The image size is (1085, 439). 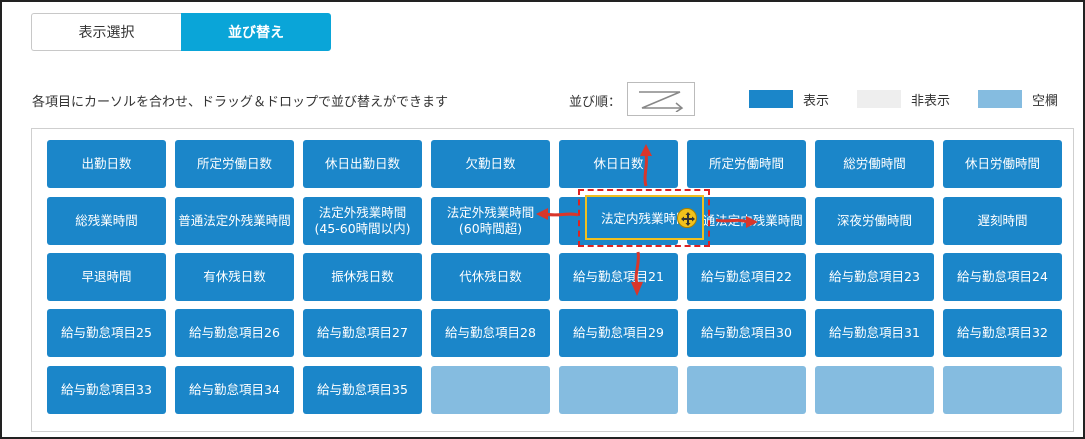 I want to click on grid-item: 給与勤怠項目25, so click(x=106, y=333).